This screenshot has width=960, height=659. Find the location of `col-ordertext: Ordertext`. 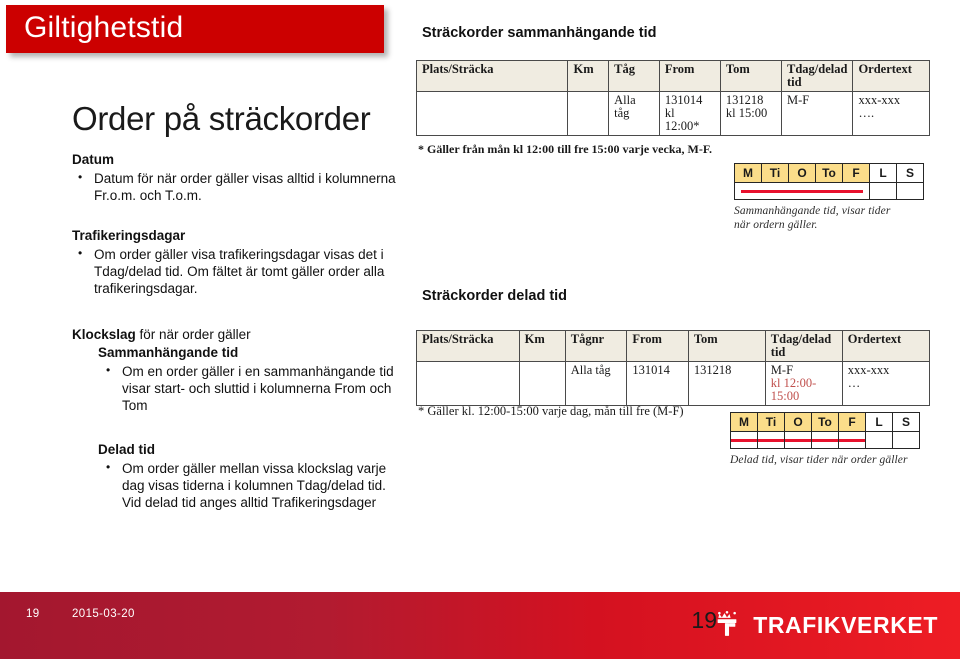

col-ordertext: Ordertext is located at coordinates (886, 346).